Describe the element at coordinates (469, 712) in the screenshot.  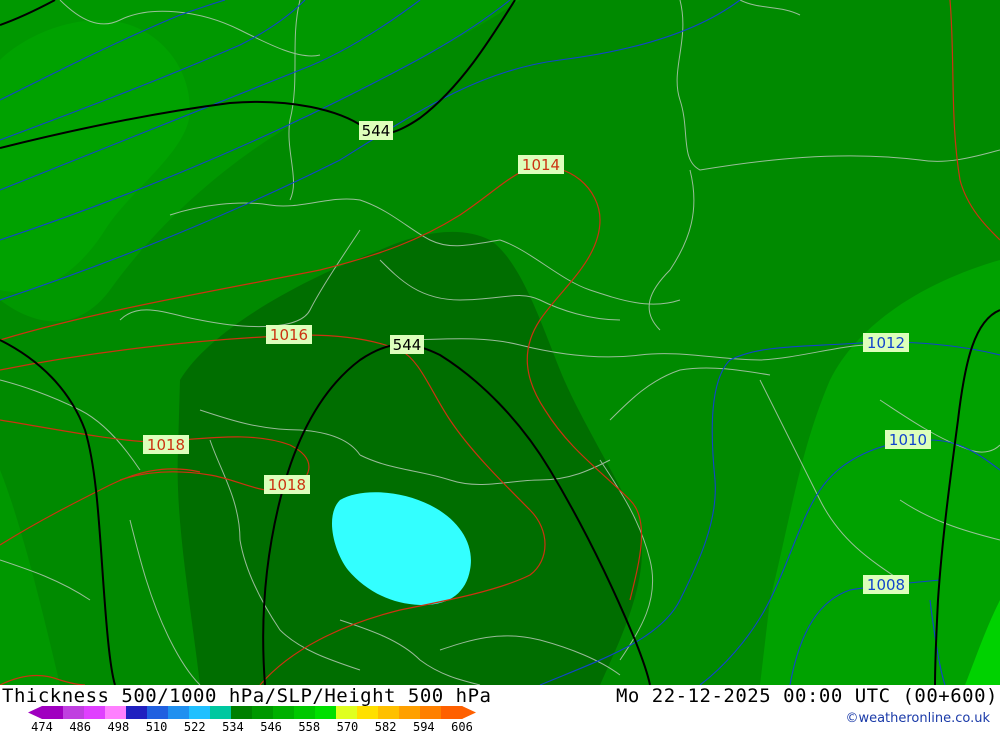
I see `scale-arrow-right` at that location.